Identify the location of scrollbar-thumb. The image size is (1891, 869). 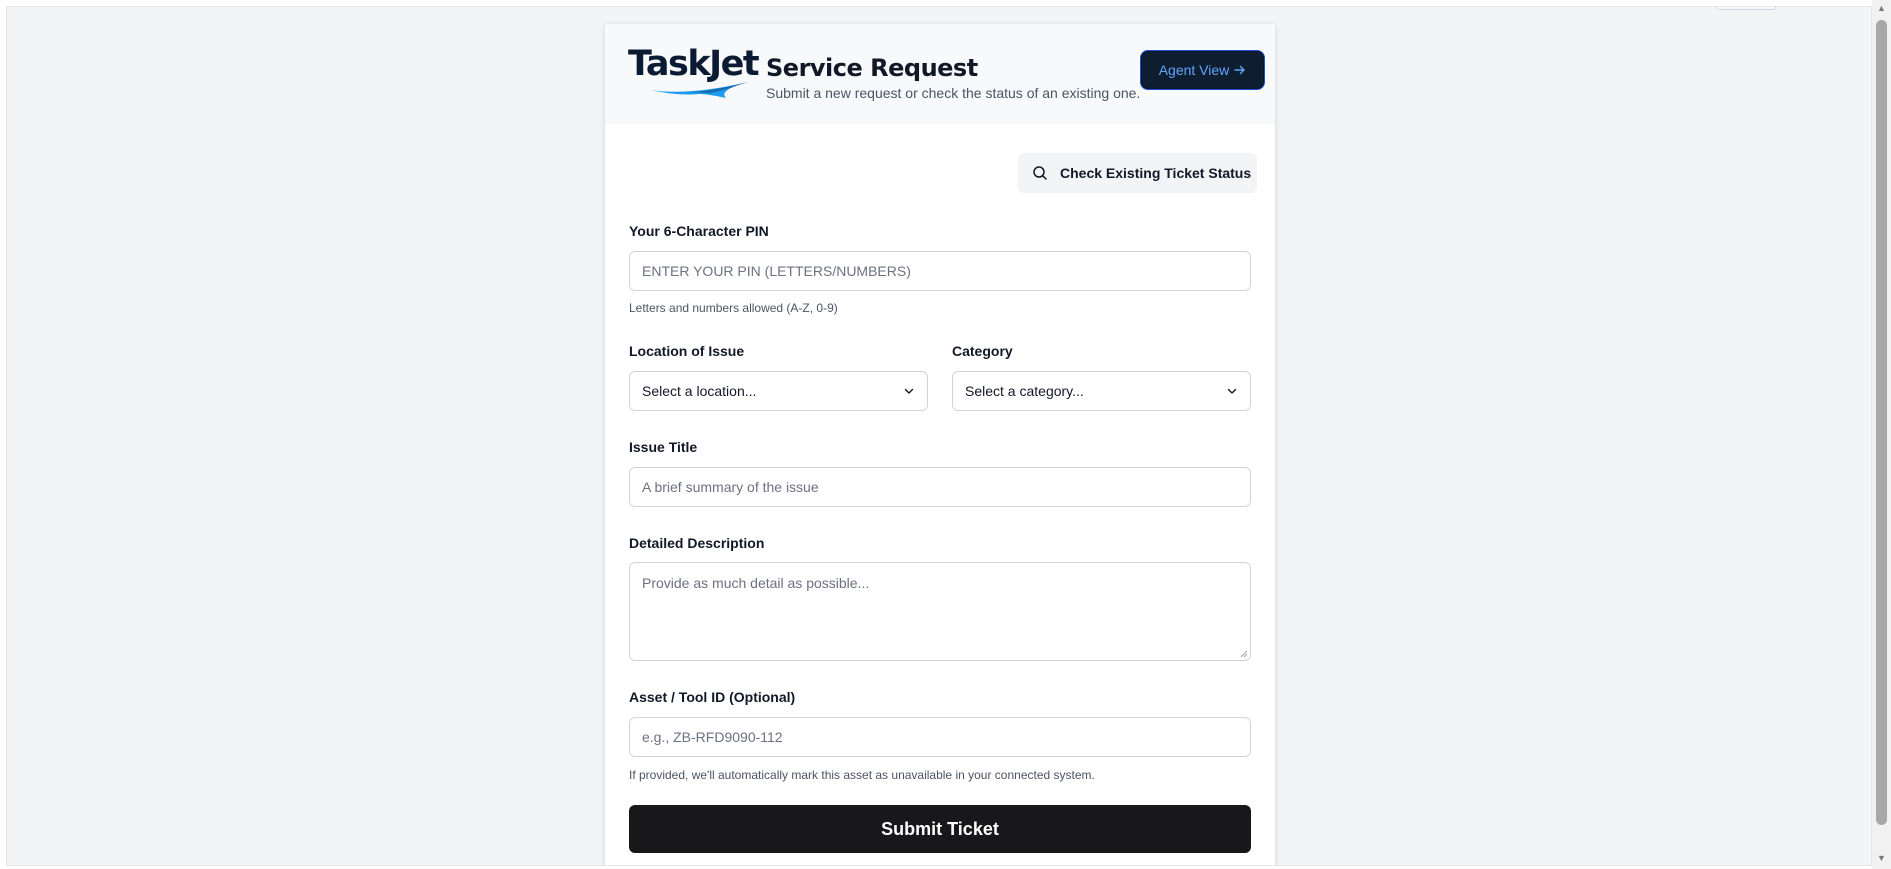
(1881, 422).